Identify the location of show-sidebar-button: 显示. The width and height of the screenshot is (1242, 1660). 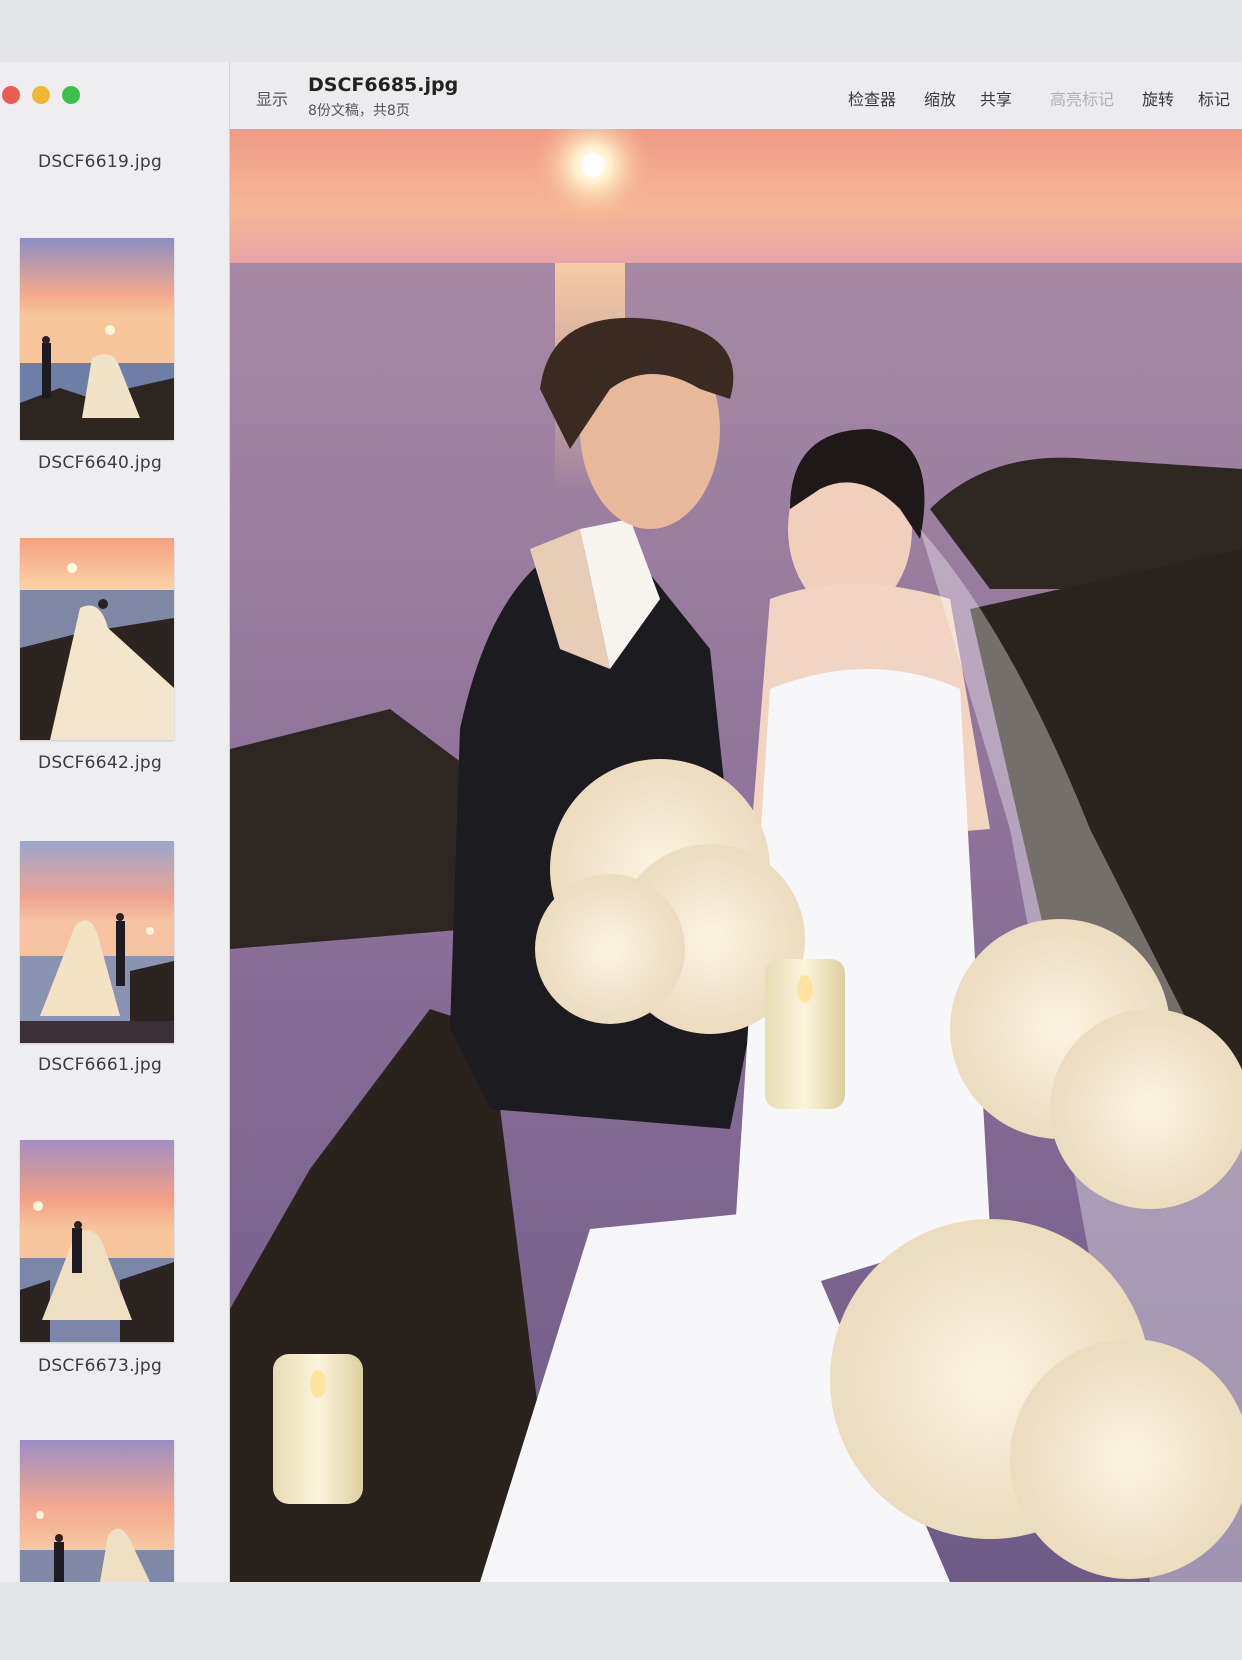
(272, 98).